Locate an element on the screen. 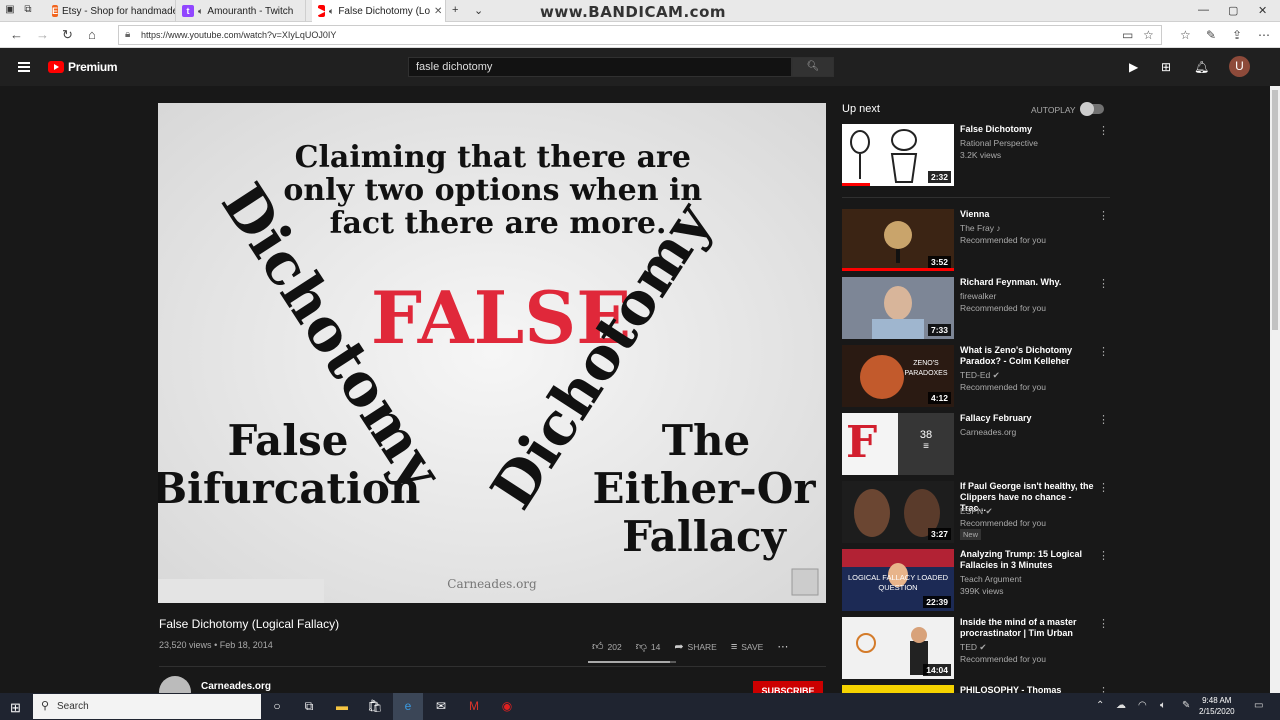 This screenshot has height=720, width=1280. channel-name: Carneades.org is located at coordinates (236, 686).